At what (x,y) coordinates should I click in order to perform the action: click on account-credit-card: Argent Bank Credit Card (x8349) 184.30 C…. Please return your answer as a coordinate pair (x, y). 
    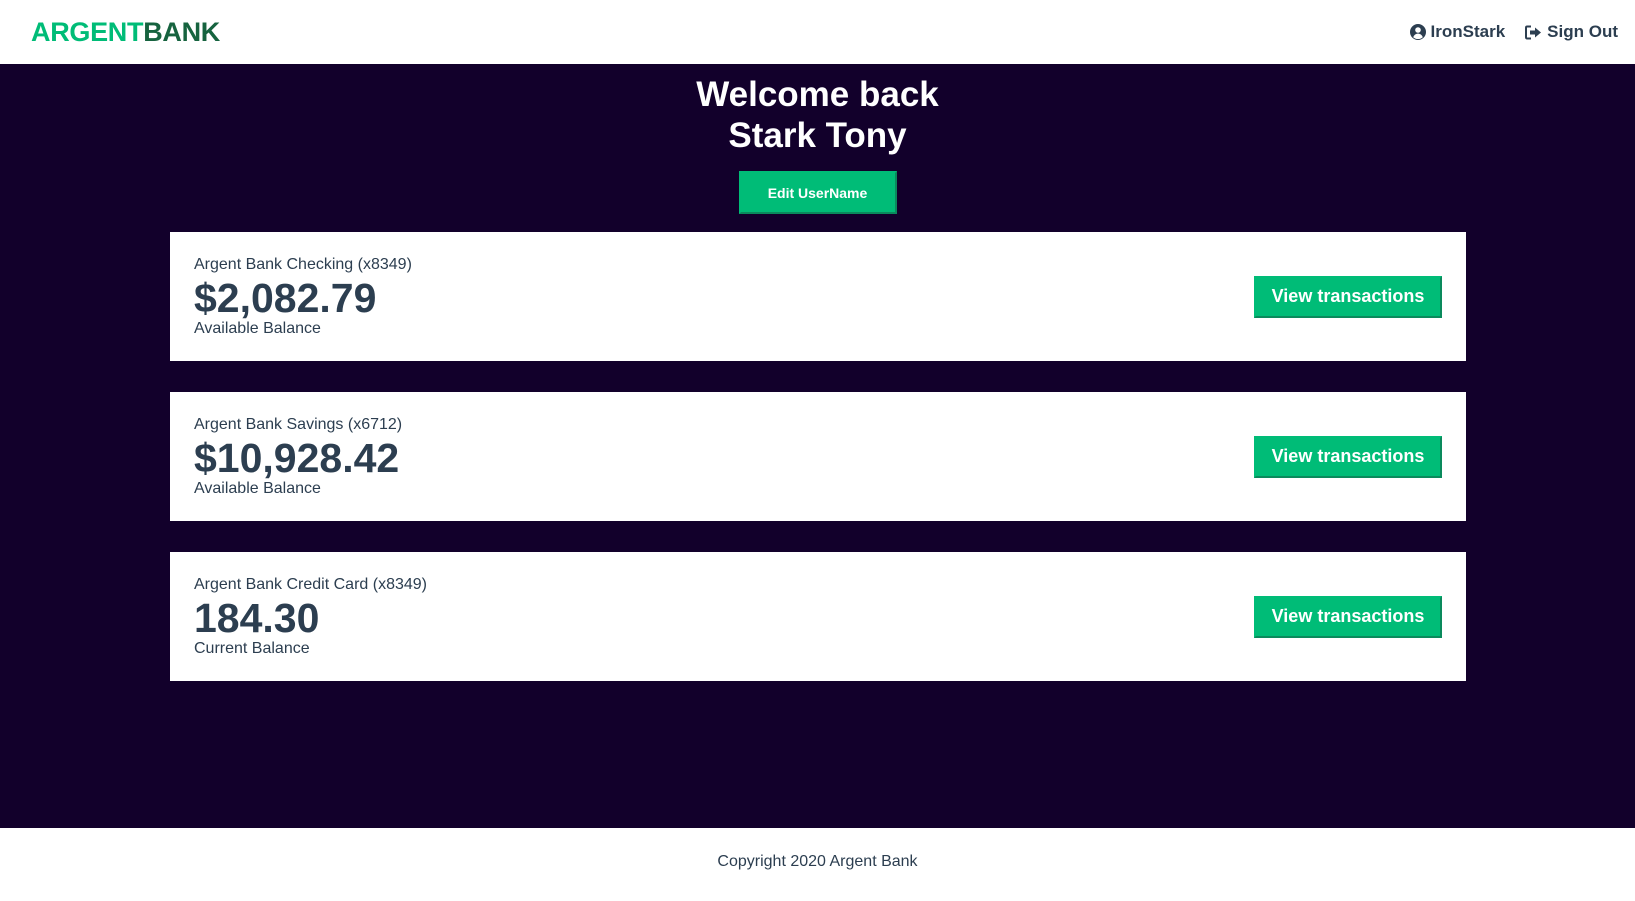
    Looking at the image, I should click on (818, 616).